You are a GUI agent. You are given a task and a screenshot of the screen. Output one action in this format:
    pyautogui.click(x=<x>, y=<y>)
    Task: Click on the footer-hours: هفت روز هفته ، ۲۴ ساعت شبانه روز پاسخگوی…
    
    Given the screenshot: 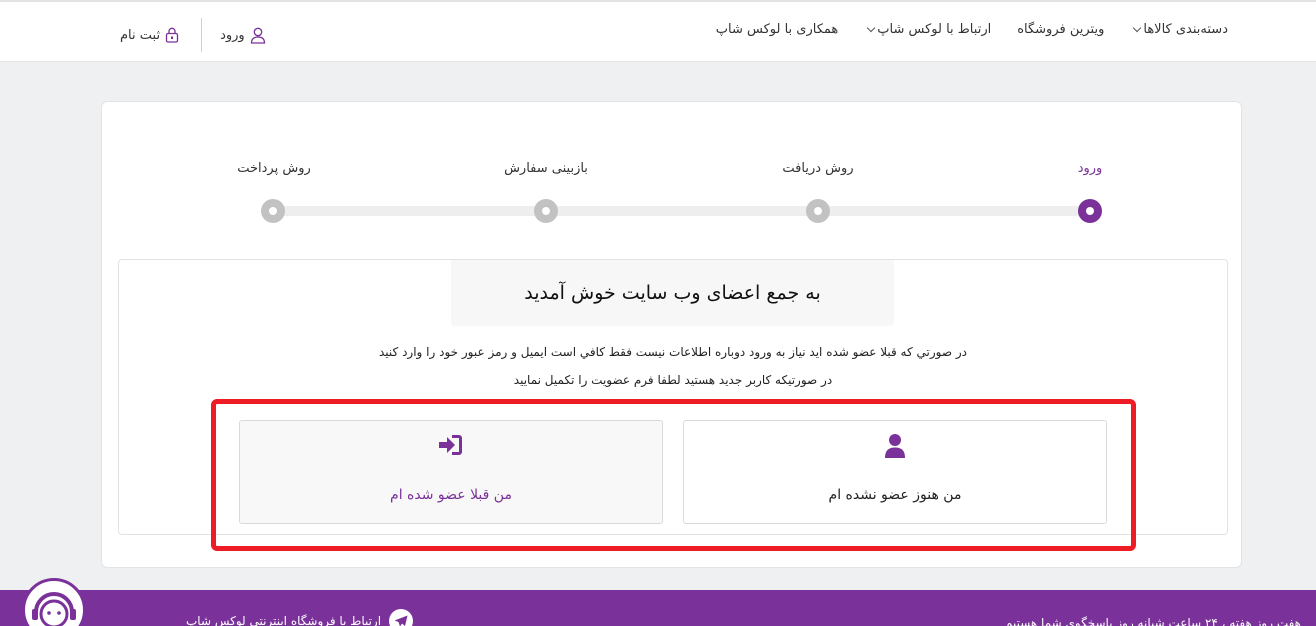 What is the action you would take?
    pyautogui.click(x=1152, y=621)
    